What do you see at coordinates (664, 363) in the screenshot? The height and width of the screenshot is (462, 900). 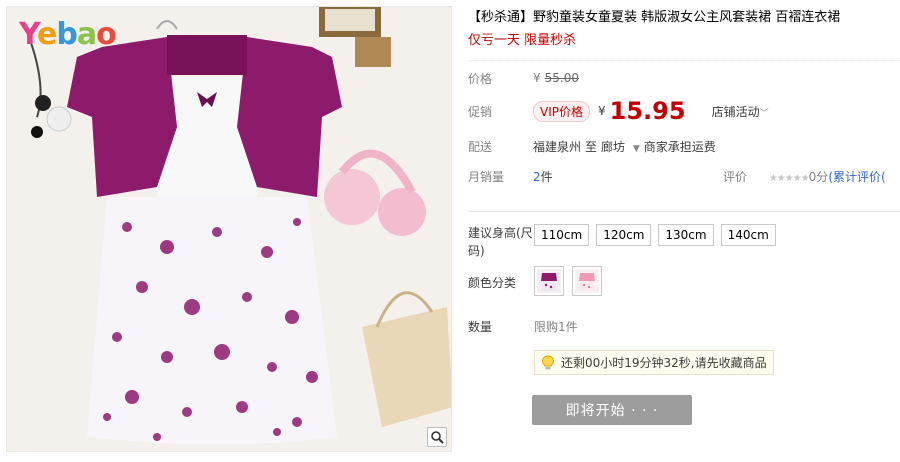 I see `countdown-text: 还剩00小时19分钟32秒,请先收藏商品` at bounding box center [664, 363].